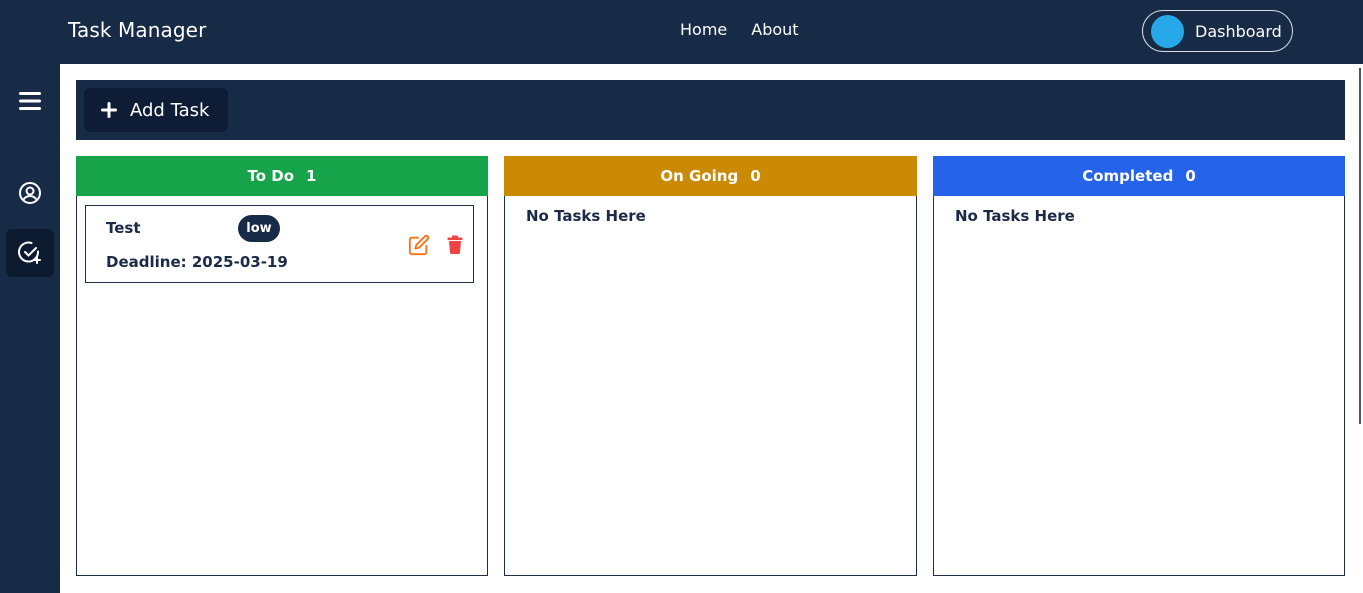 The image size is (1363, 593). What do you see at coordinates (1167, 31) in the screenshot?
I see `avatar` at bounding box center [1167, 31].